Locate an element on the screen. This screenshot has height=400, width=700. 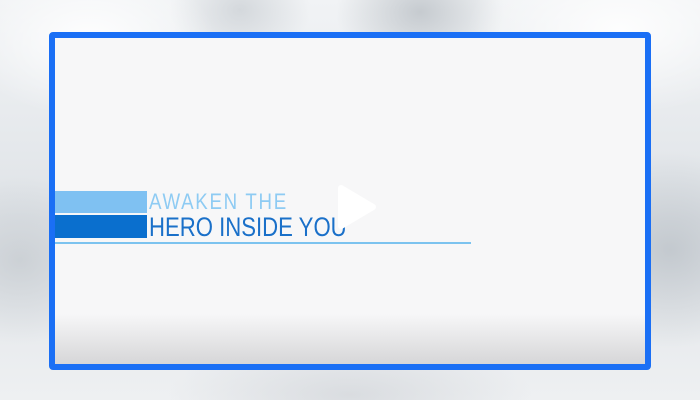
video-bottom-fade is located at coordinates (350, 339).